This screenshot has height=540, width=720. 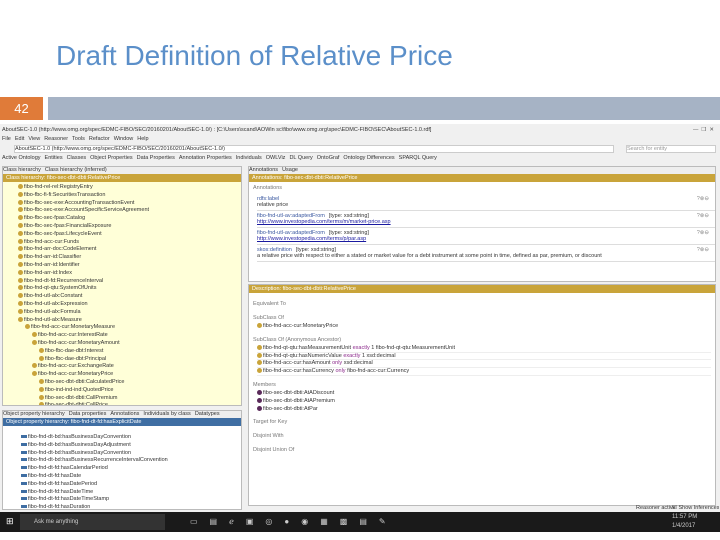 What do you see at coordinates (129, 297) in the screenshot?
I see `class-tree-item: fibo-fnd-utl-alx:Constant` at bounding box center [129, 297].